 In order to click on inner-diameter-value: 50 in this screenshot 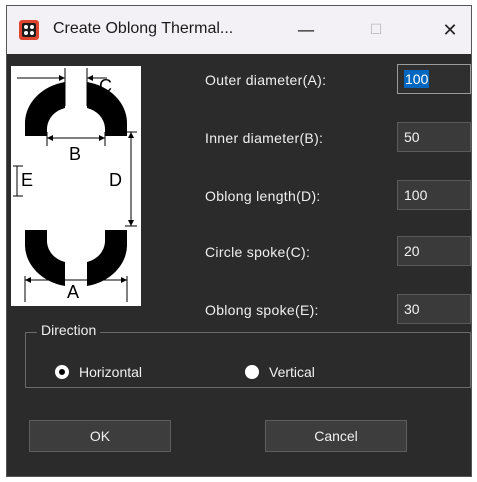, I will do `click(412, 137)`.